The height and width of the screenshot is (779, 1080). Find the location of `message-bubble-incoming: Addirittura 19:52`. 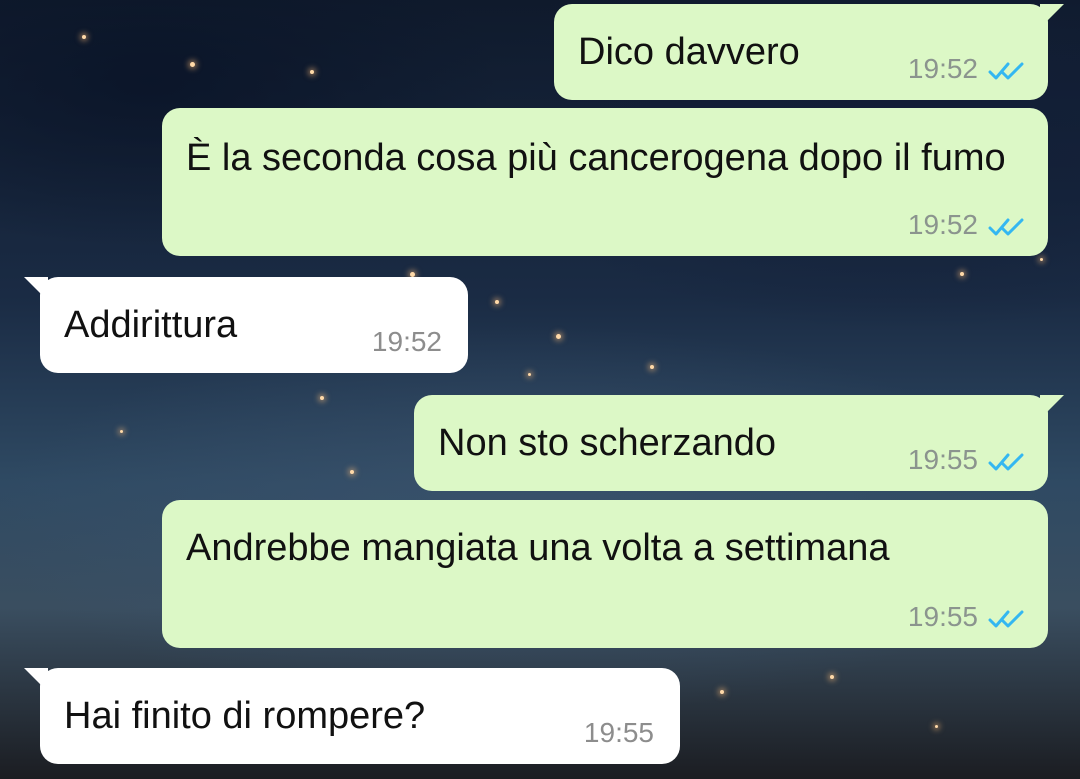

message-bubble-incoming: Addirittura 19:52 is located at coordinates (246, 325).